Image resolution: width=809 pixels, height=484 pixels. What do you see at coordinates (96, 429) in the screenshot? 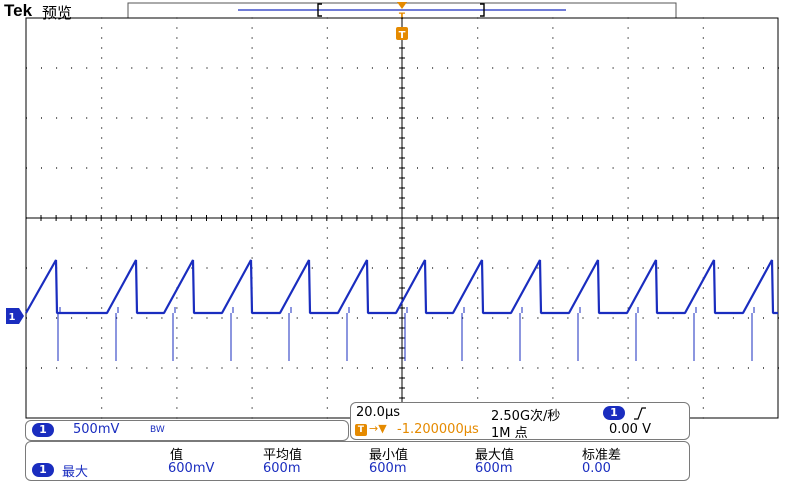
I see `channel1-scale: 500mV` at bounding box center [96, 429].